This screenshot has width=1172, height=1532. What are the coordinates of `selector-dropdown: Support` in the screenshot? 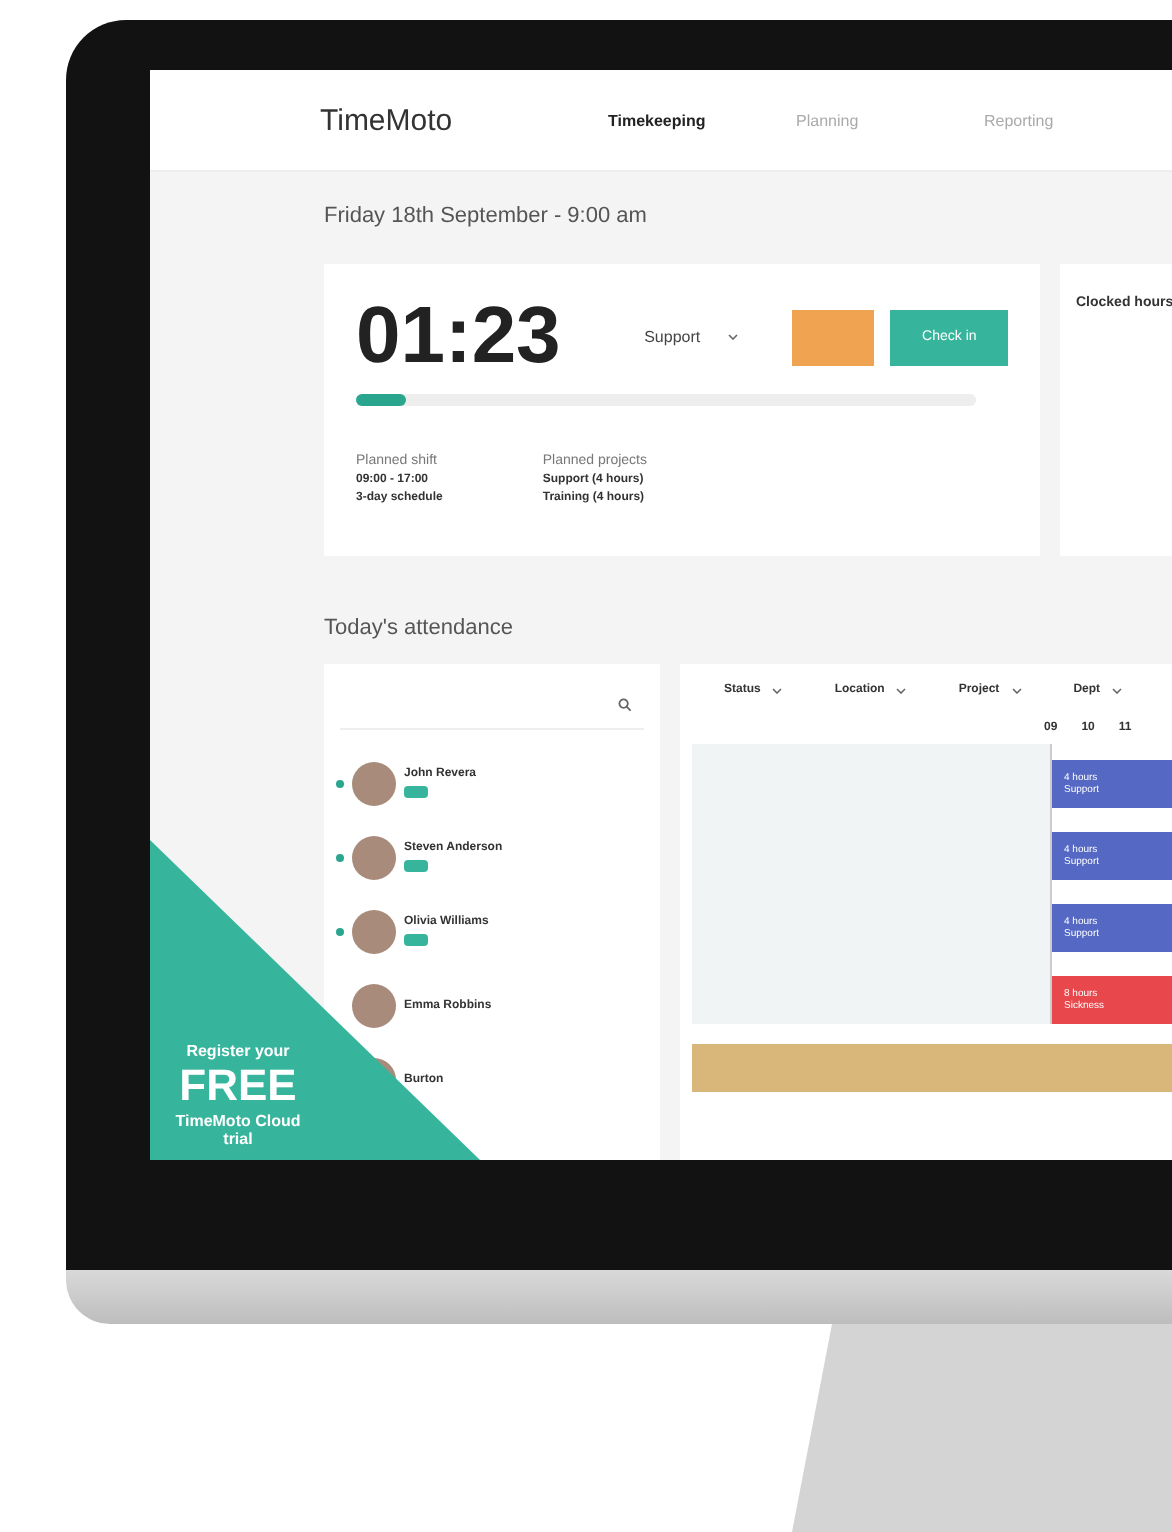 It's located at (710, 337).